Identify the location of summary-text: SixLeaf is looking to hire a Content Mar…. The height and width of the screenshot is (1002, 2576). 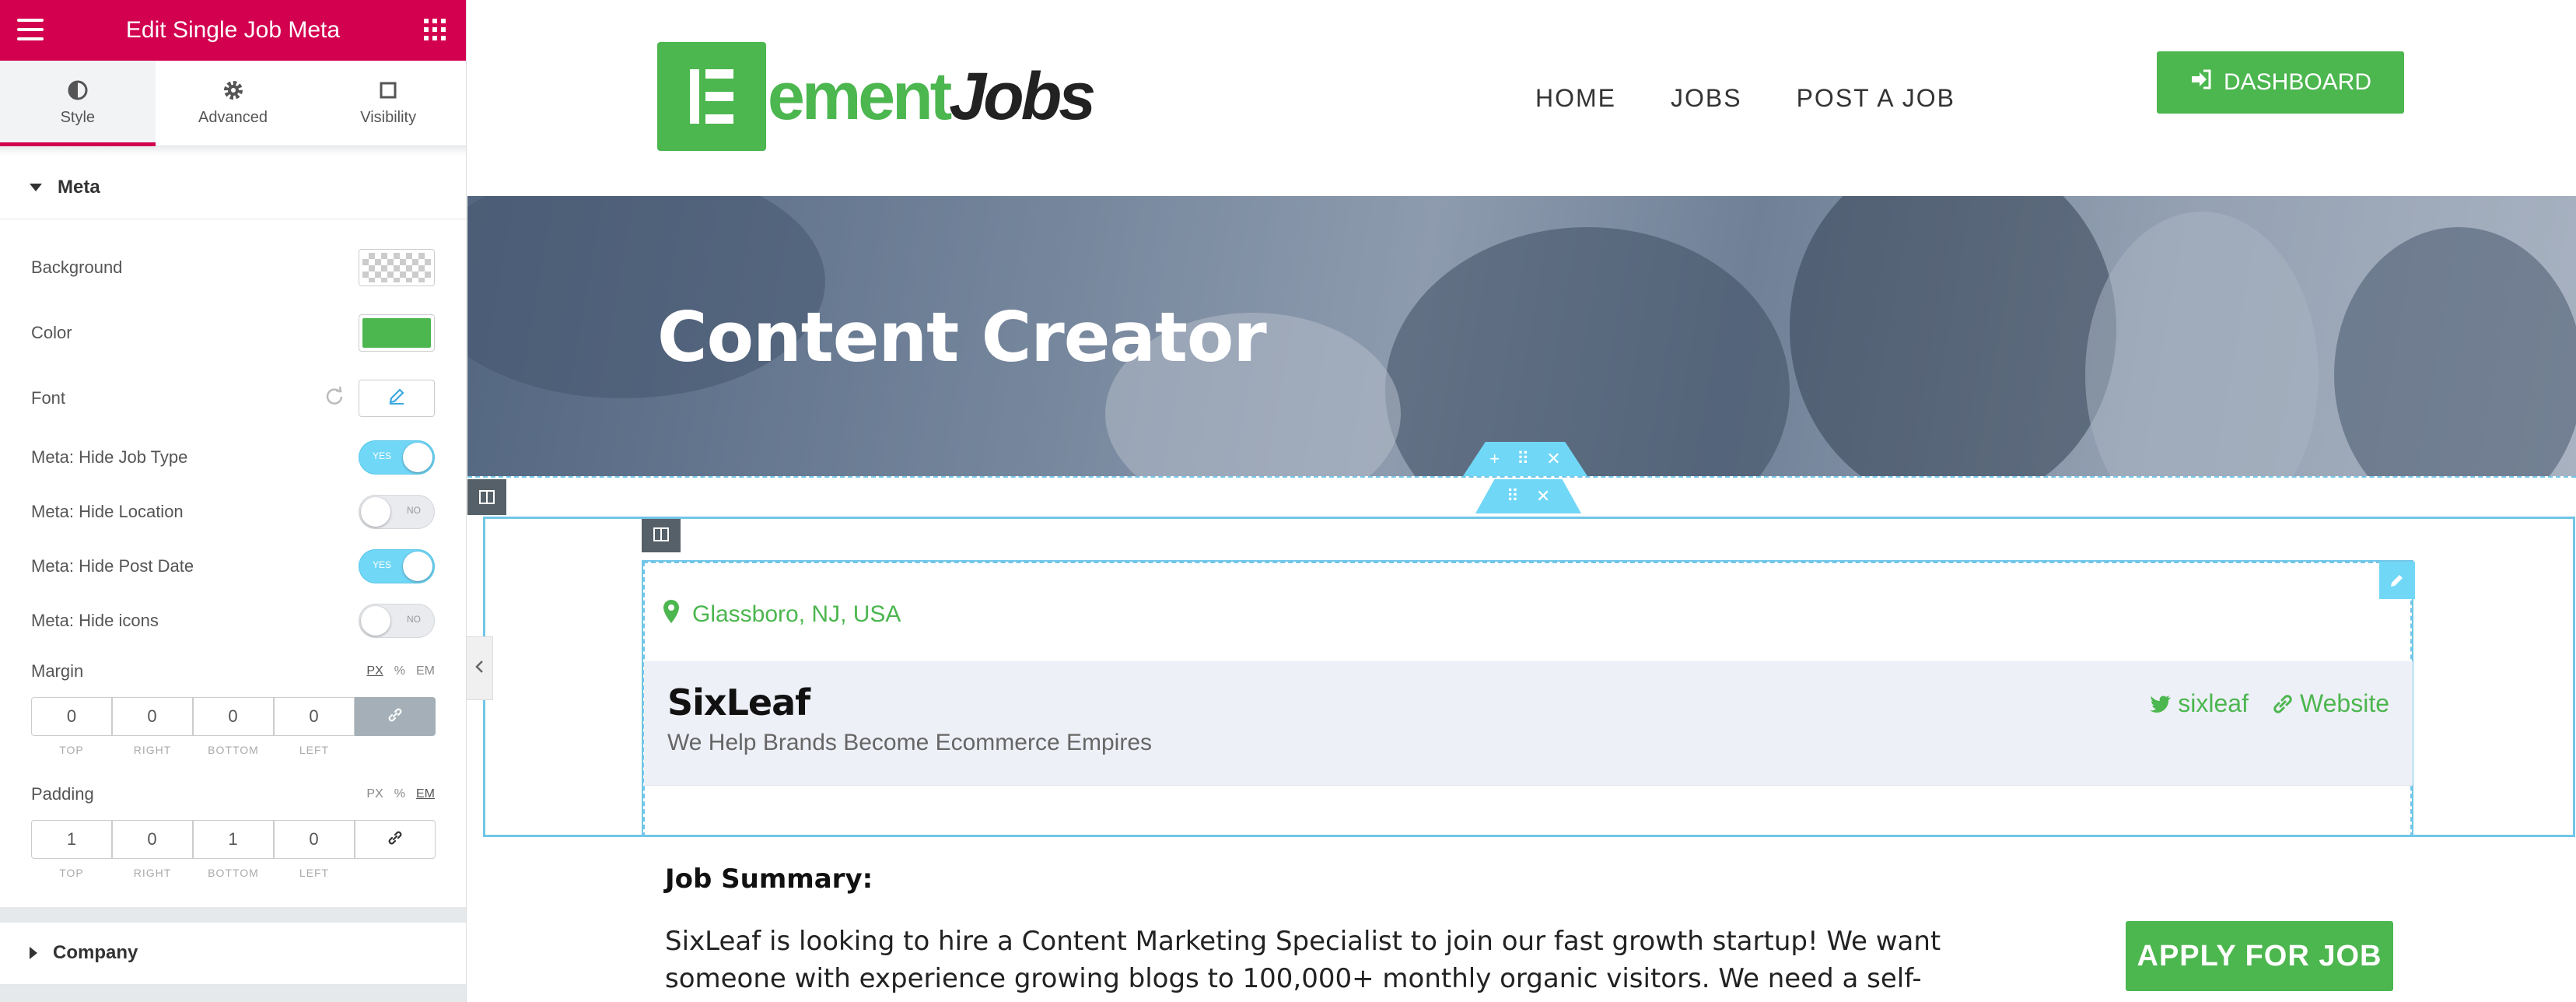
(1303, 964).